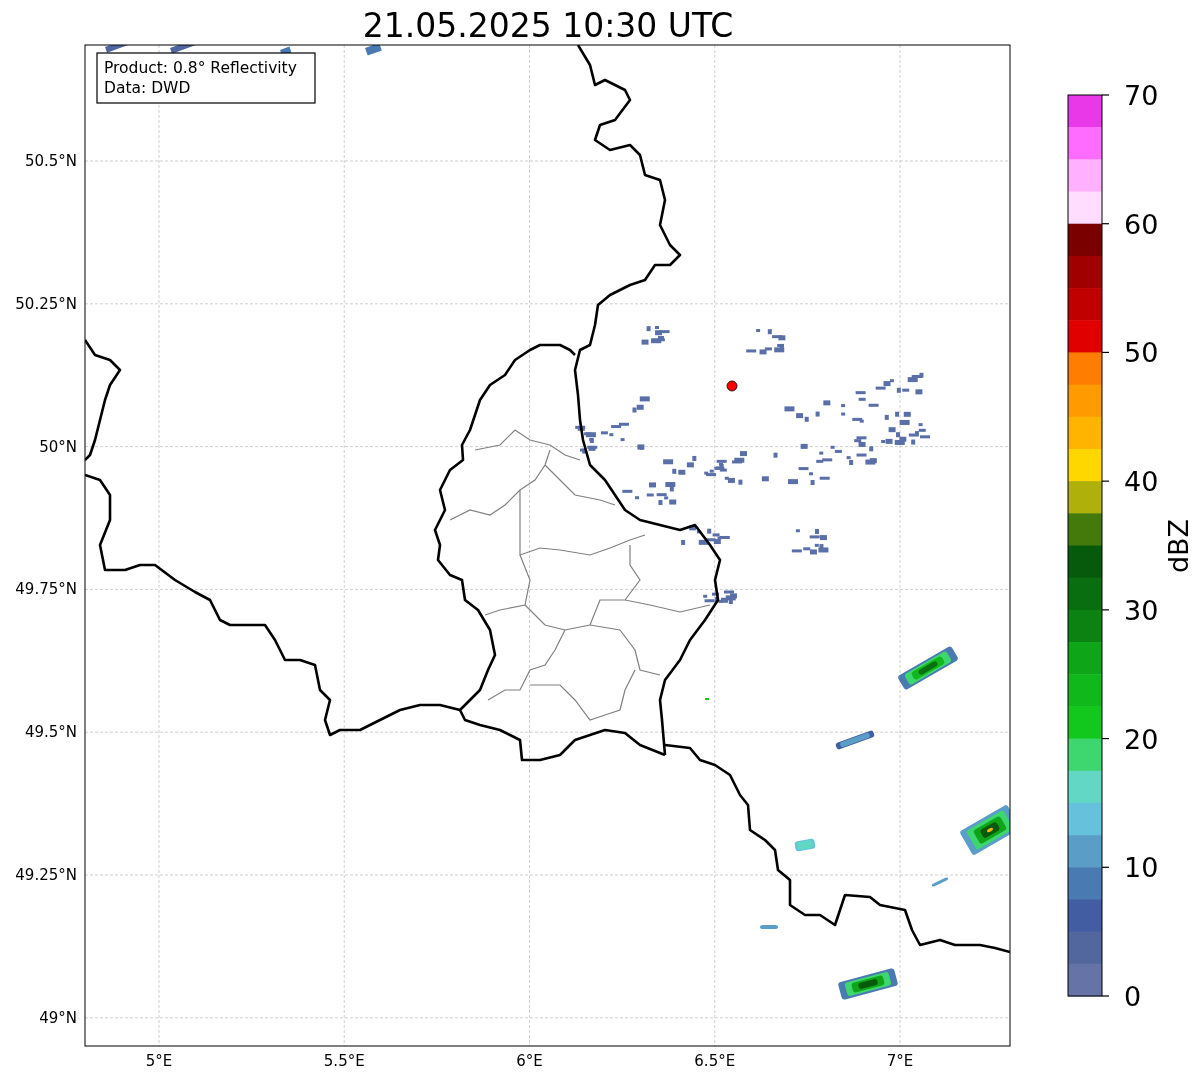  What do you see at coordinates (900, 1061) in the screenshot?
I see `longitude-label: 7°E` at bounding box center [900, 1061].